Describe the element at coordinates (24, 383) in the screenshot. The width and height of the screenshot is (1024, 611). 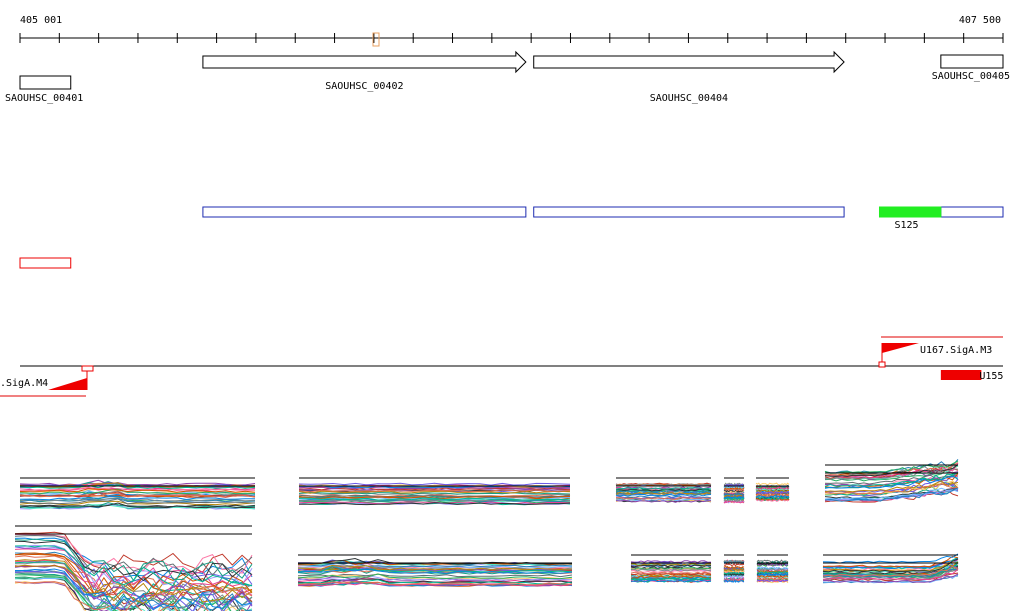
I see `promoter-m4-label: .SigA.M4` at that location.